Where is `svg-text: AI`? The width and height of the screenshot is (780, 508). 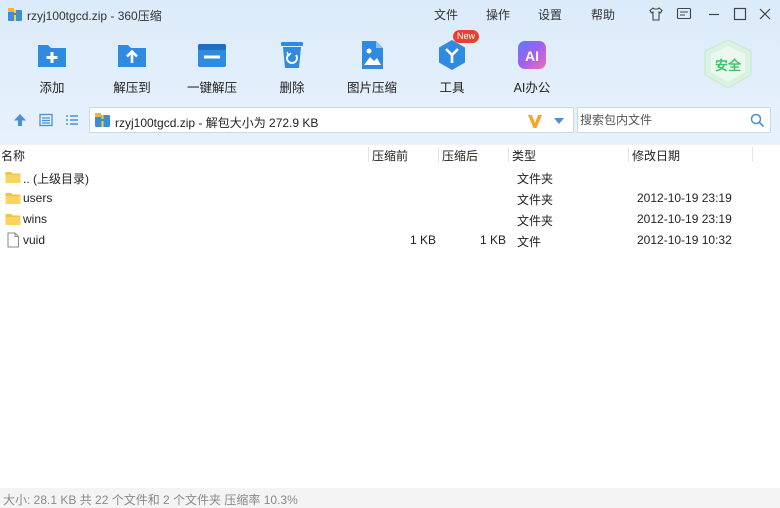 svg-text: AI is located at coordinates (532, 56).